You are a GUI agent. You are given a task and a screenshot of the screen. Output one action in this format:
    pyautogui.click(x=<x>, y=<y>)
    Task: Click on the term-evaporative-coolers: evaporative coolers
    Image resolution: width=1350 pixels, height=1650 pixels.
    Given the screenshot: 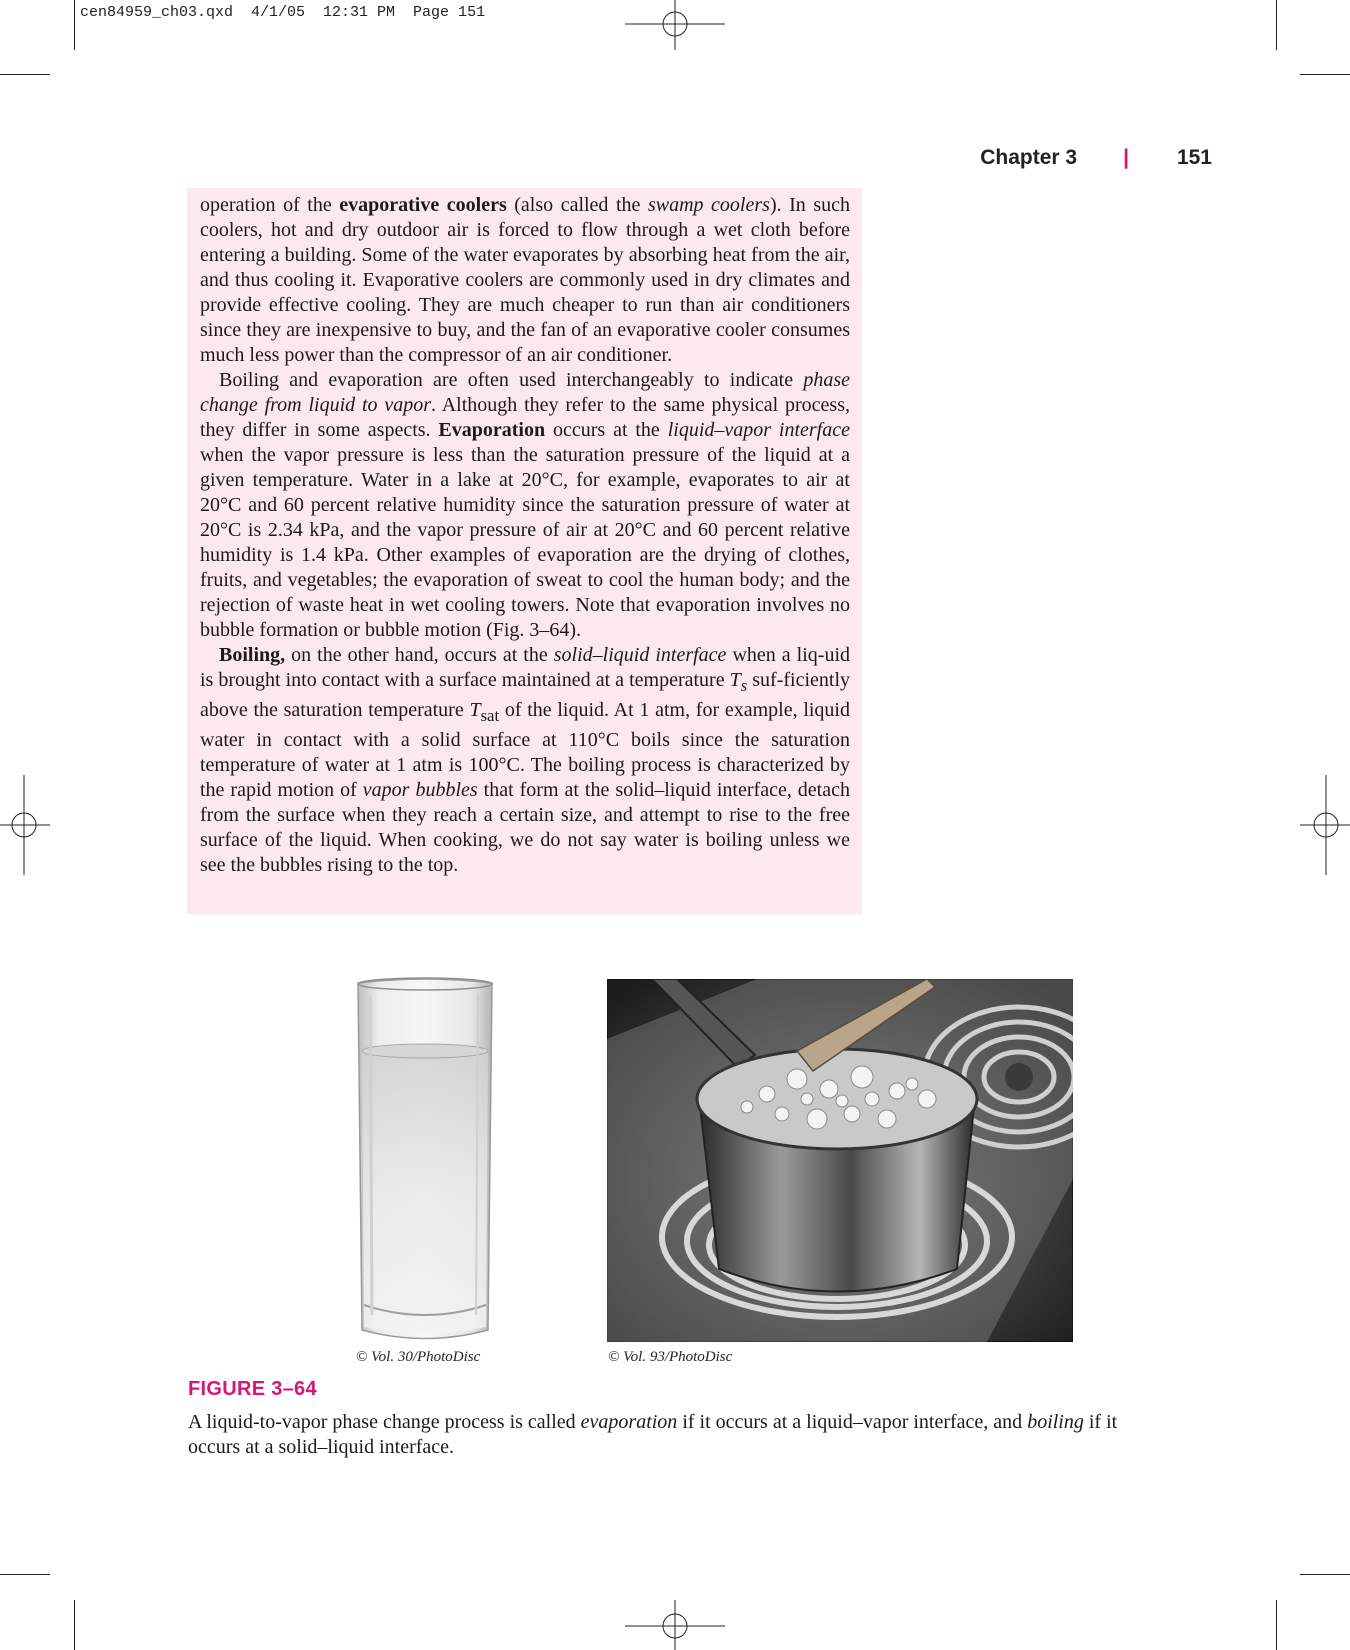 What is the action you would take?
    pyautogui.click(x=423, y=205)
    